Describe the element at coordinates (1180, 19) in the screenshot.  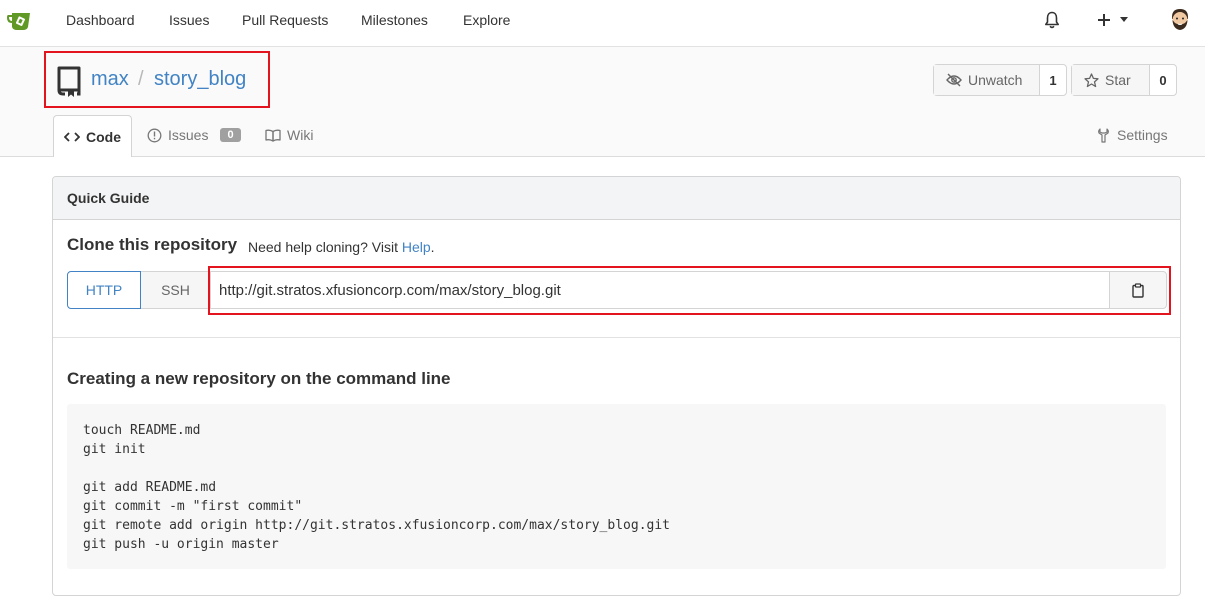
I see `user-avatar` at that location.